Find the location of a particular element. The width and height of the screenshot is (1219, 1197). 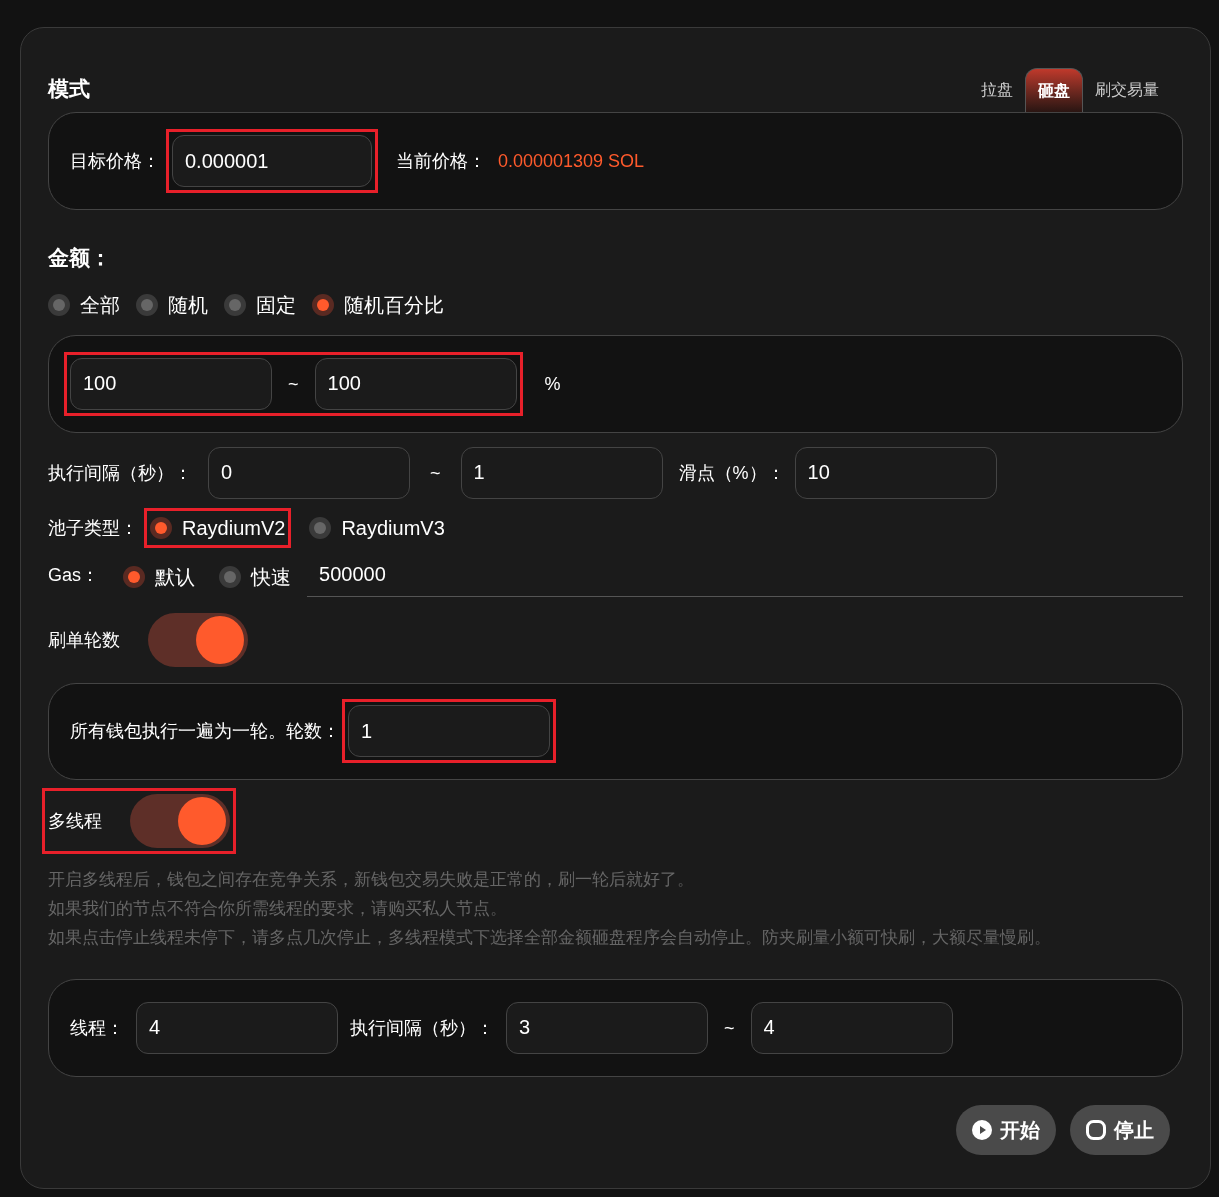

radio-label: 随机百分比 is located at coordinates (394, 305).